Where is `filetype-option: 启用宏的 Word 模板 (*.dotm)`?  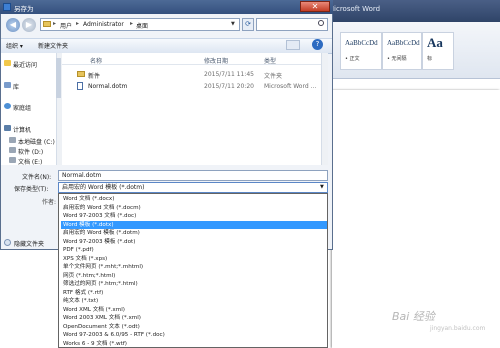 filetype-option: 启用宏的 Word 模板 (*.dotm) is located at coordinates (194, 233).